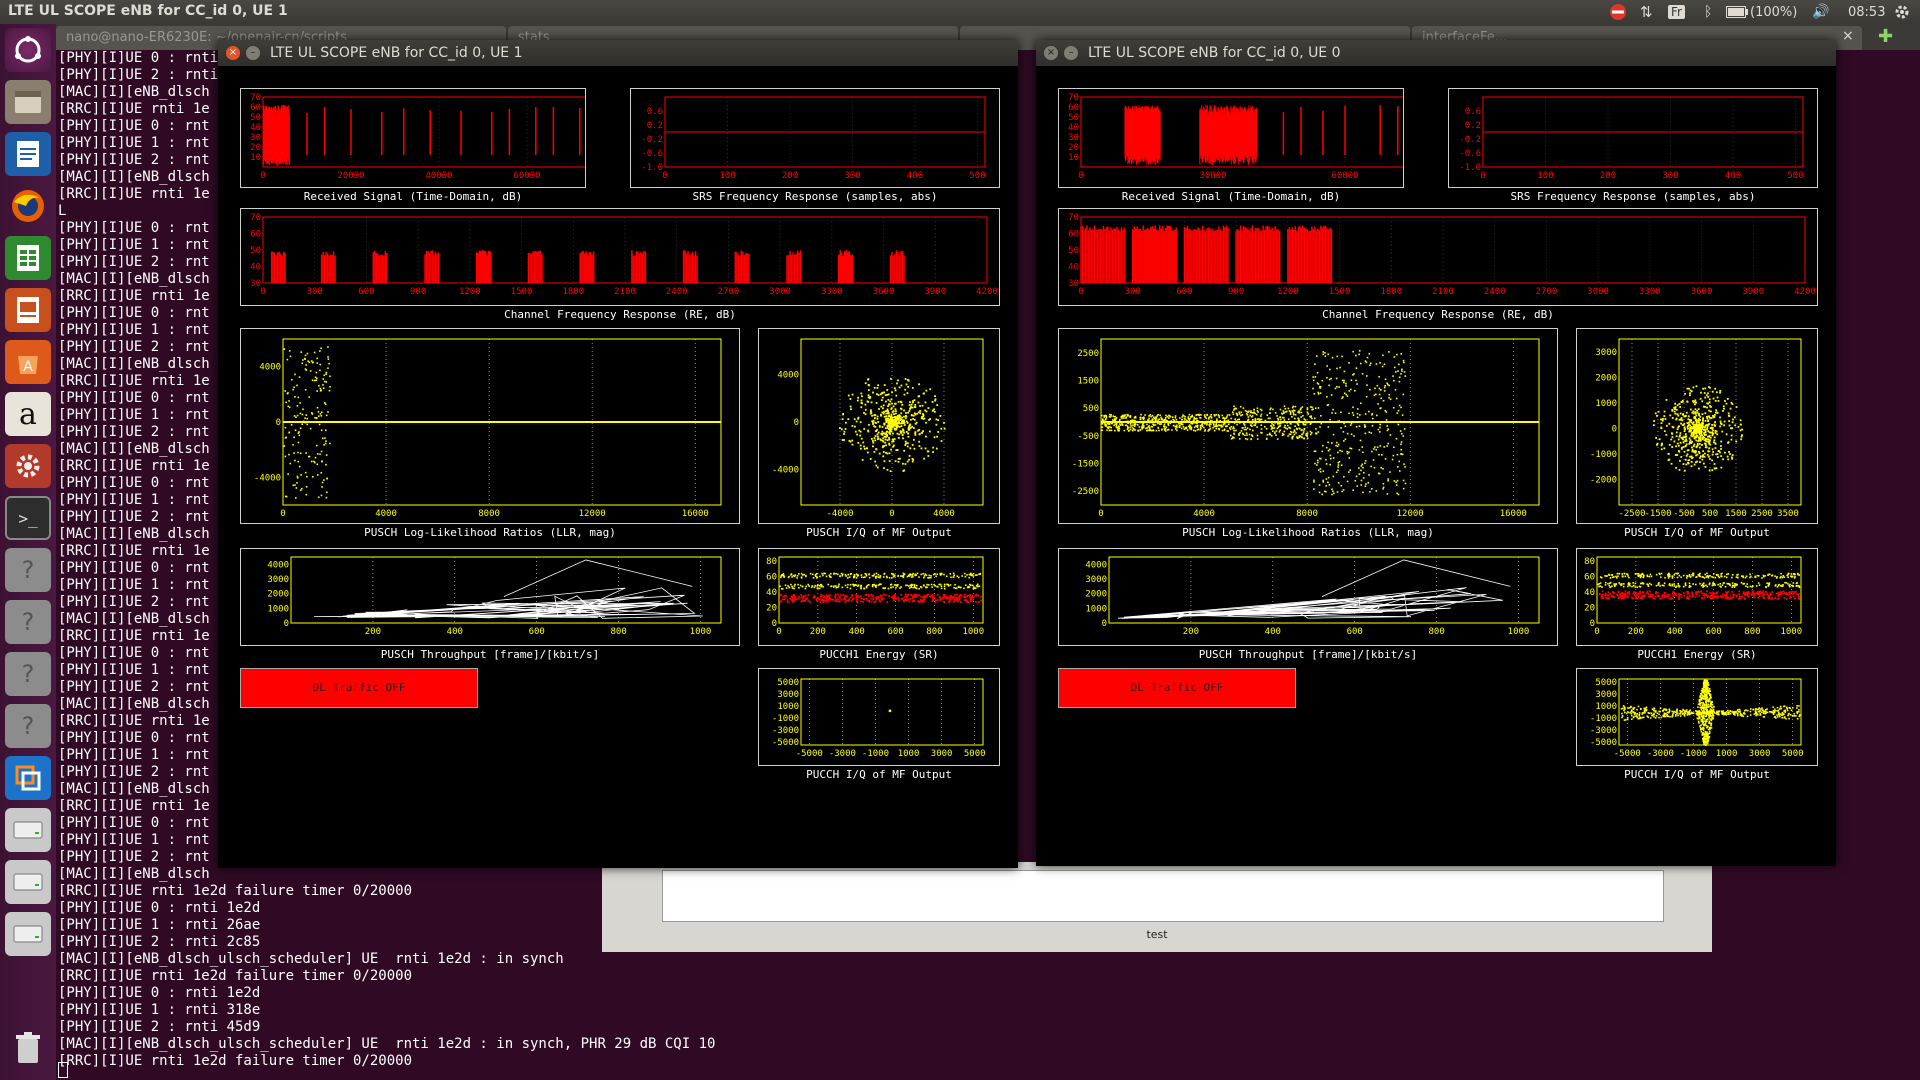  Describe the element at coordinates (28, 362) in the screenshot. I see `ubuntu-software-center-icon: A` at that location.